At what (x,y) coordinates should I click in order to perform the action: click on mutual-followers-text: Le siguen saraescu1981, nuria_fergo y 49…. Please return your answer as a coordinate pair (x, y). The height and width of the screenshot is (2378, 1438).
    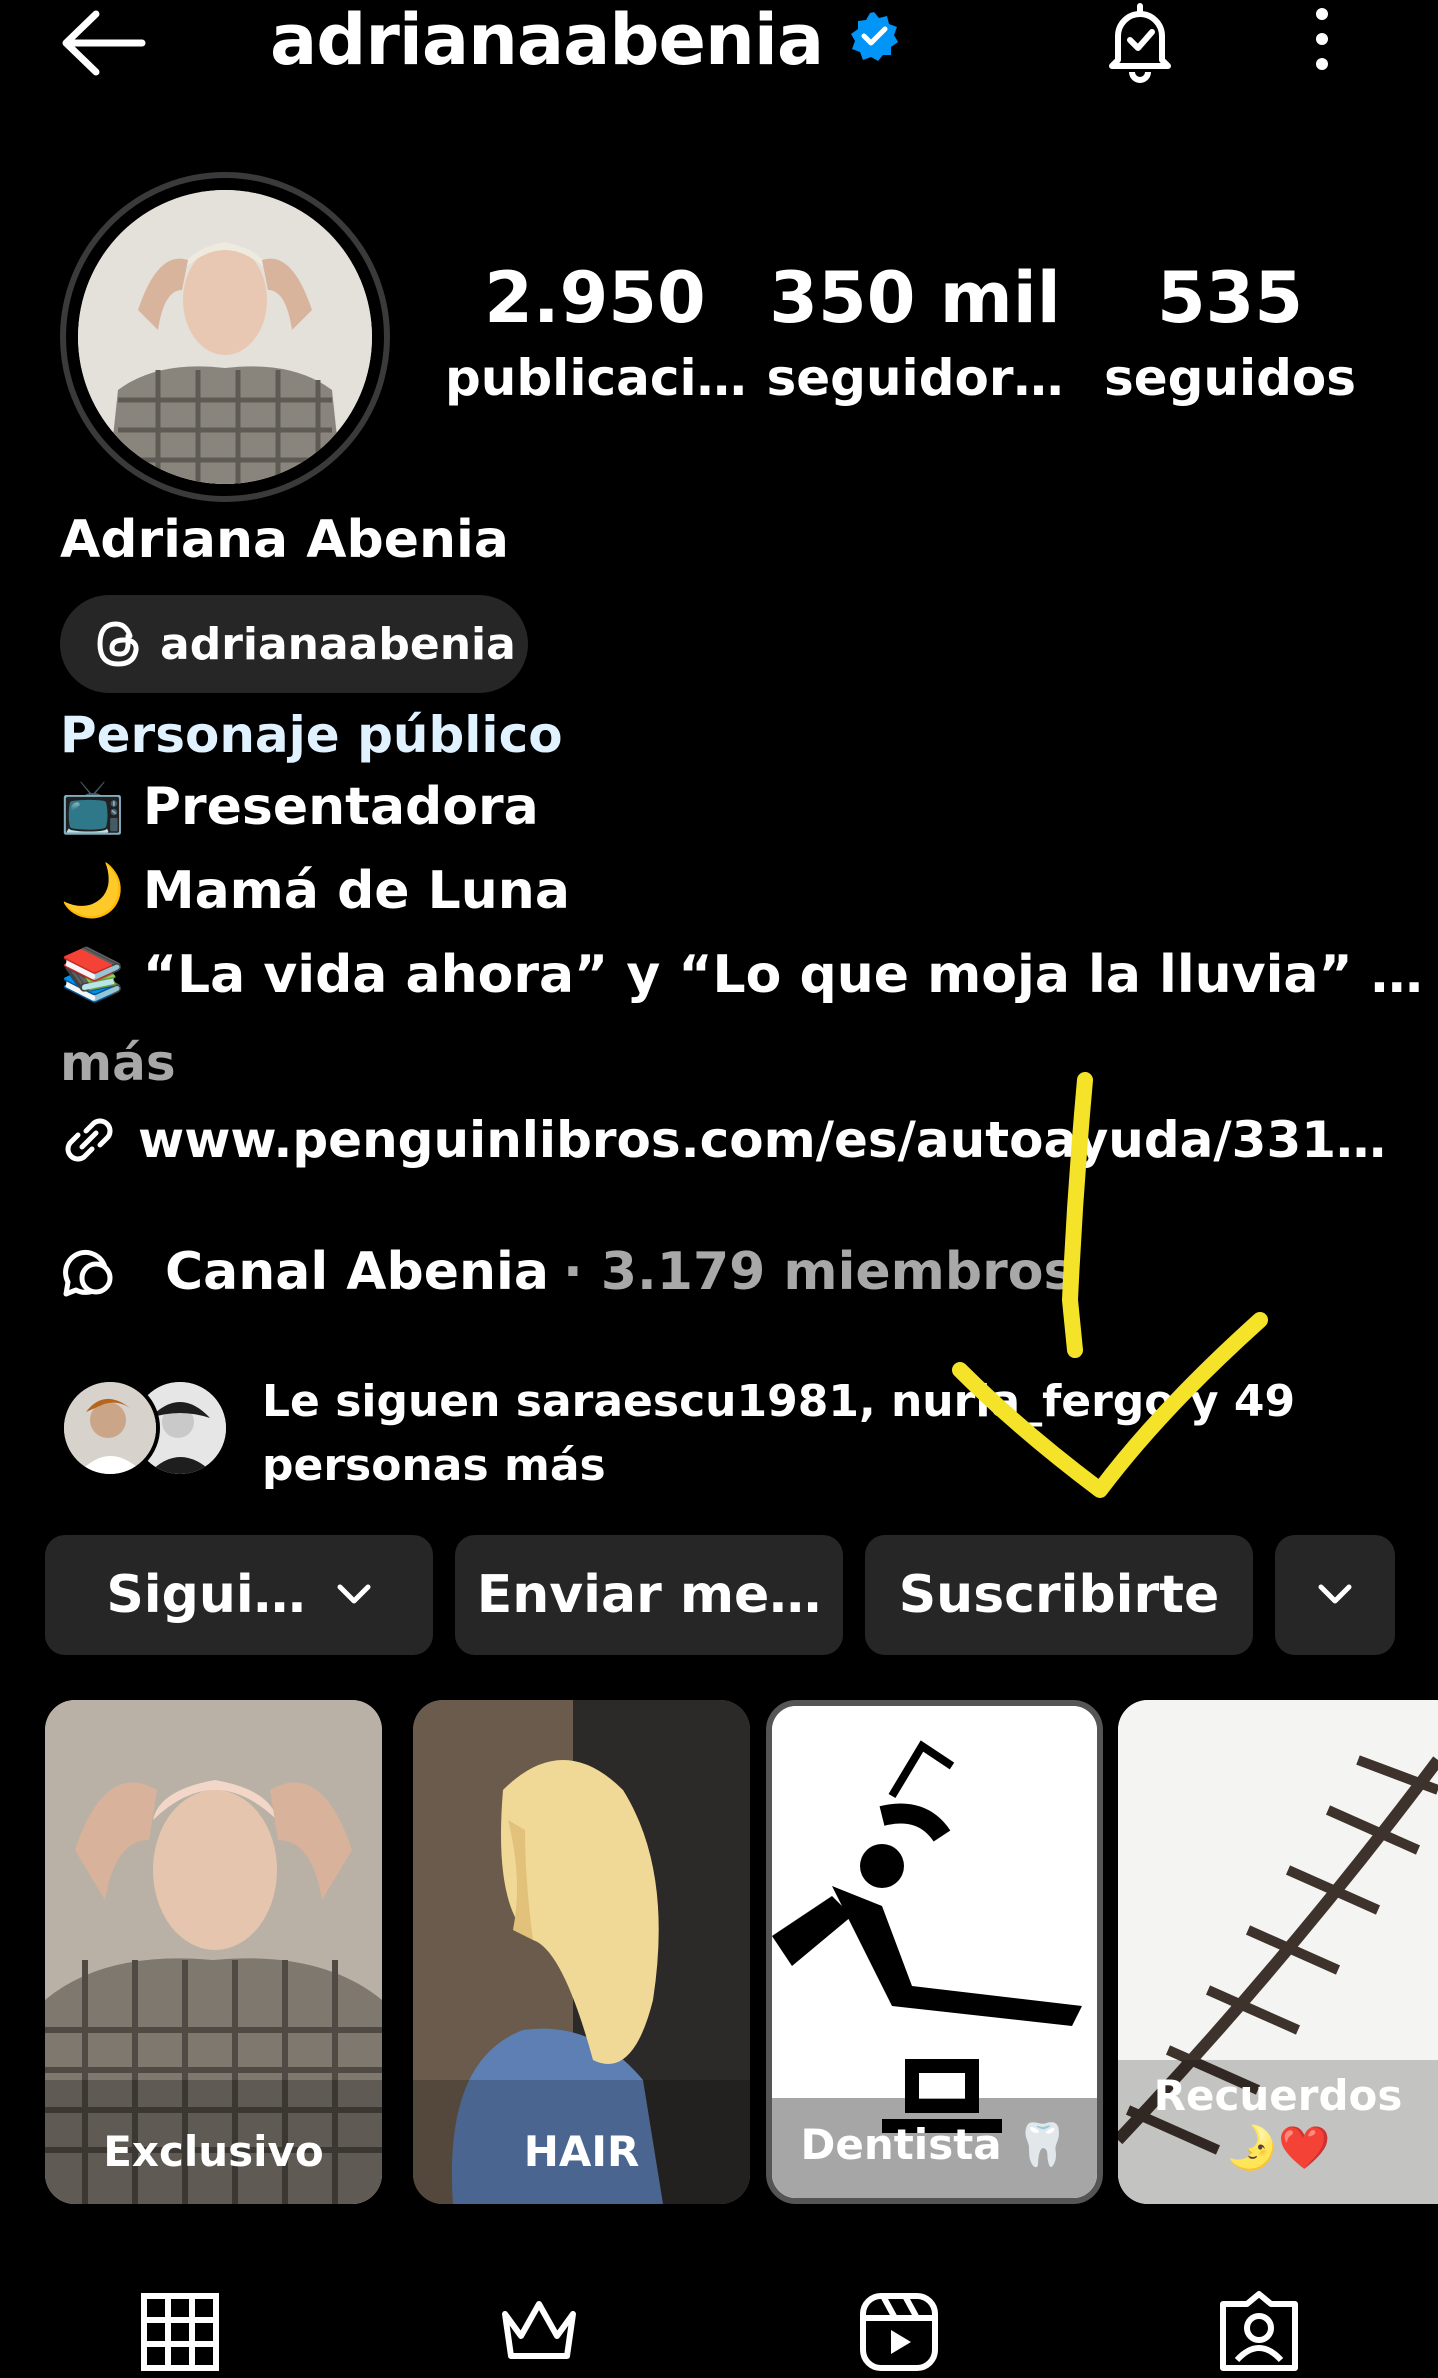
    Looking at the image, I should click on (779, 1433).